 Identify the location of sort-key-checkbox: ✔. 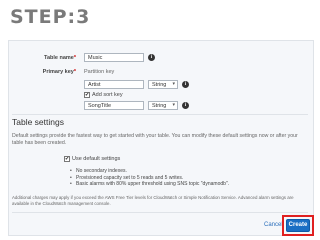
(87, 95).